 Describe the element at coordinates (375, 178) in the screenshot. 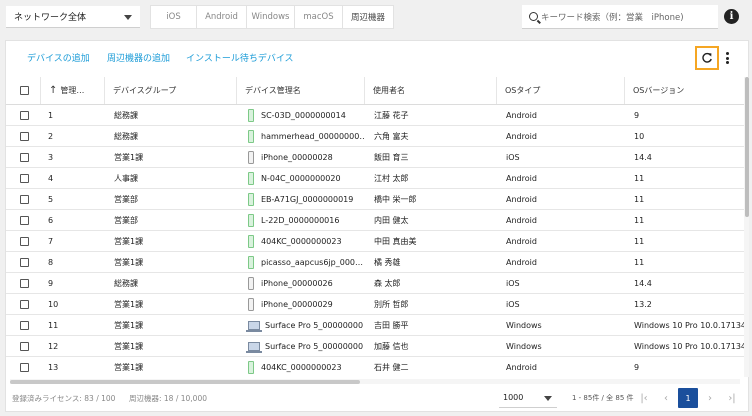

I see `table-row: 4 人事課 N-04C_0000000020 江村 太郎 Android 11` at that location.